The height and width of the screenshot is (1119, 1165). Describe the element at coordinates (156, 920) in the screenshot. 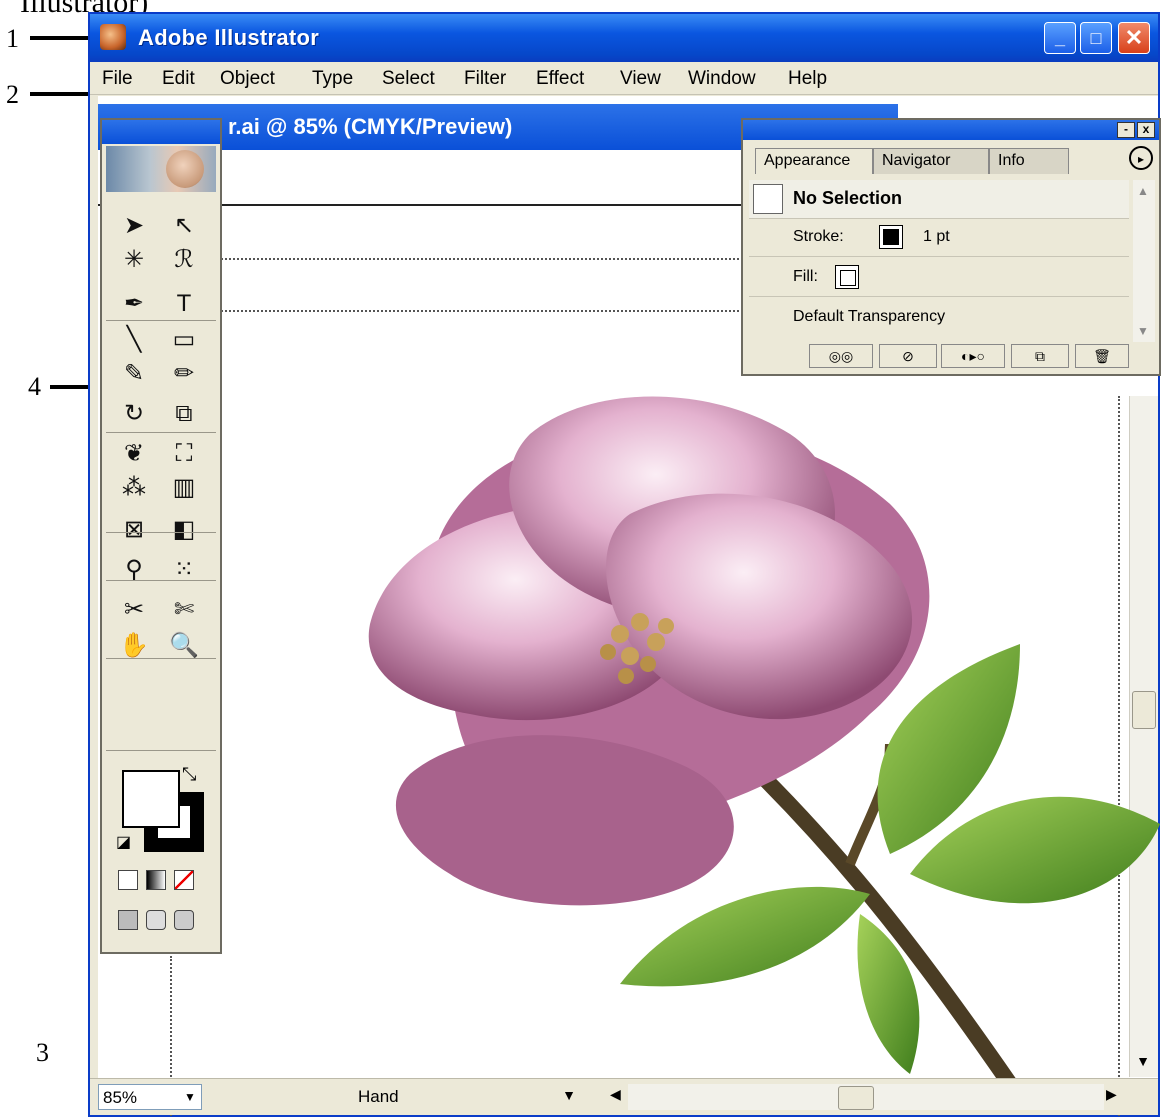

I see `full-screen-menu-mode-icon` at that location.